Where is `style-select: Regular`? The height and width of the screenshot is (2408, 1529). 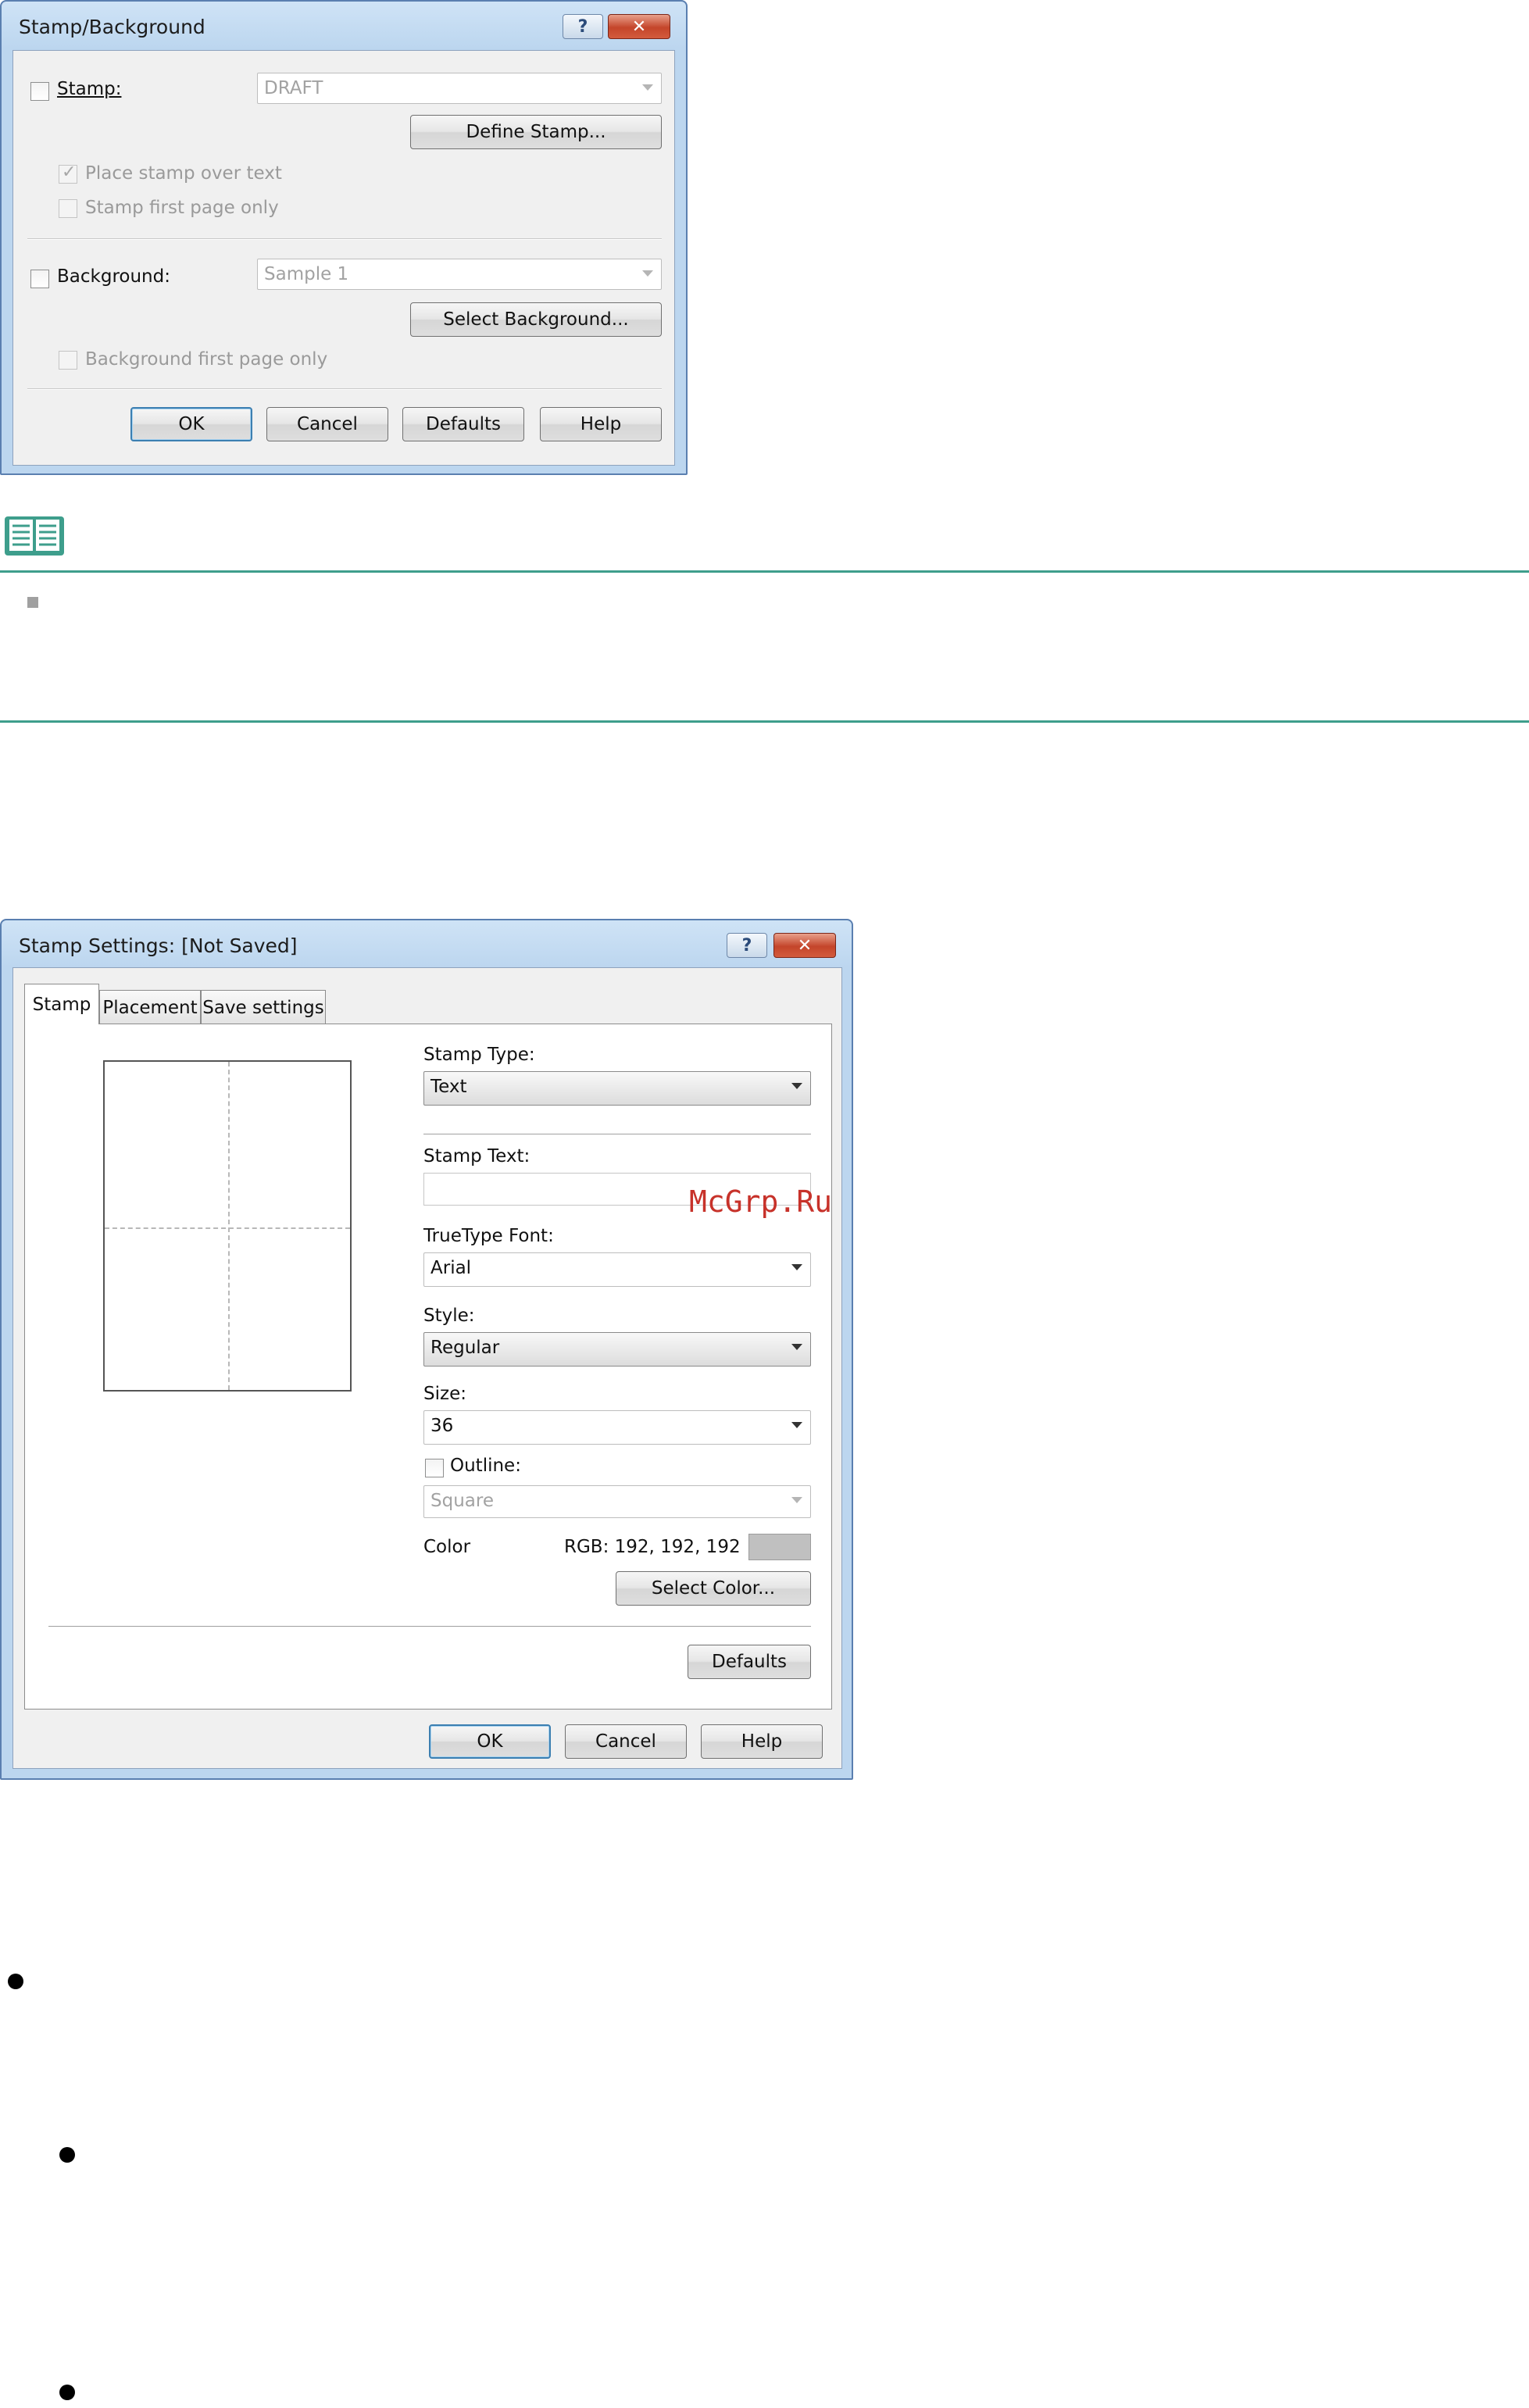
style-select: Regular is located at coordinates (617, 1349).